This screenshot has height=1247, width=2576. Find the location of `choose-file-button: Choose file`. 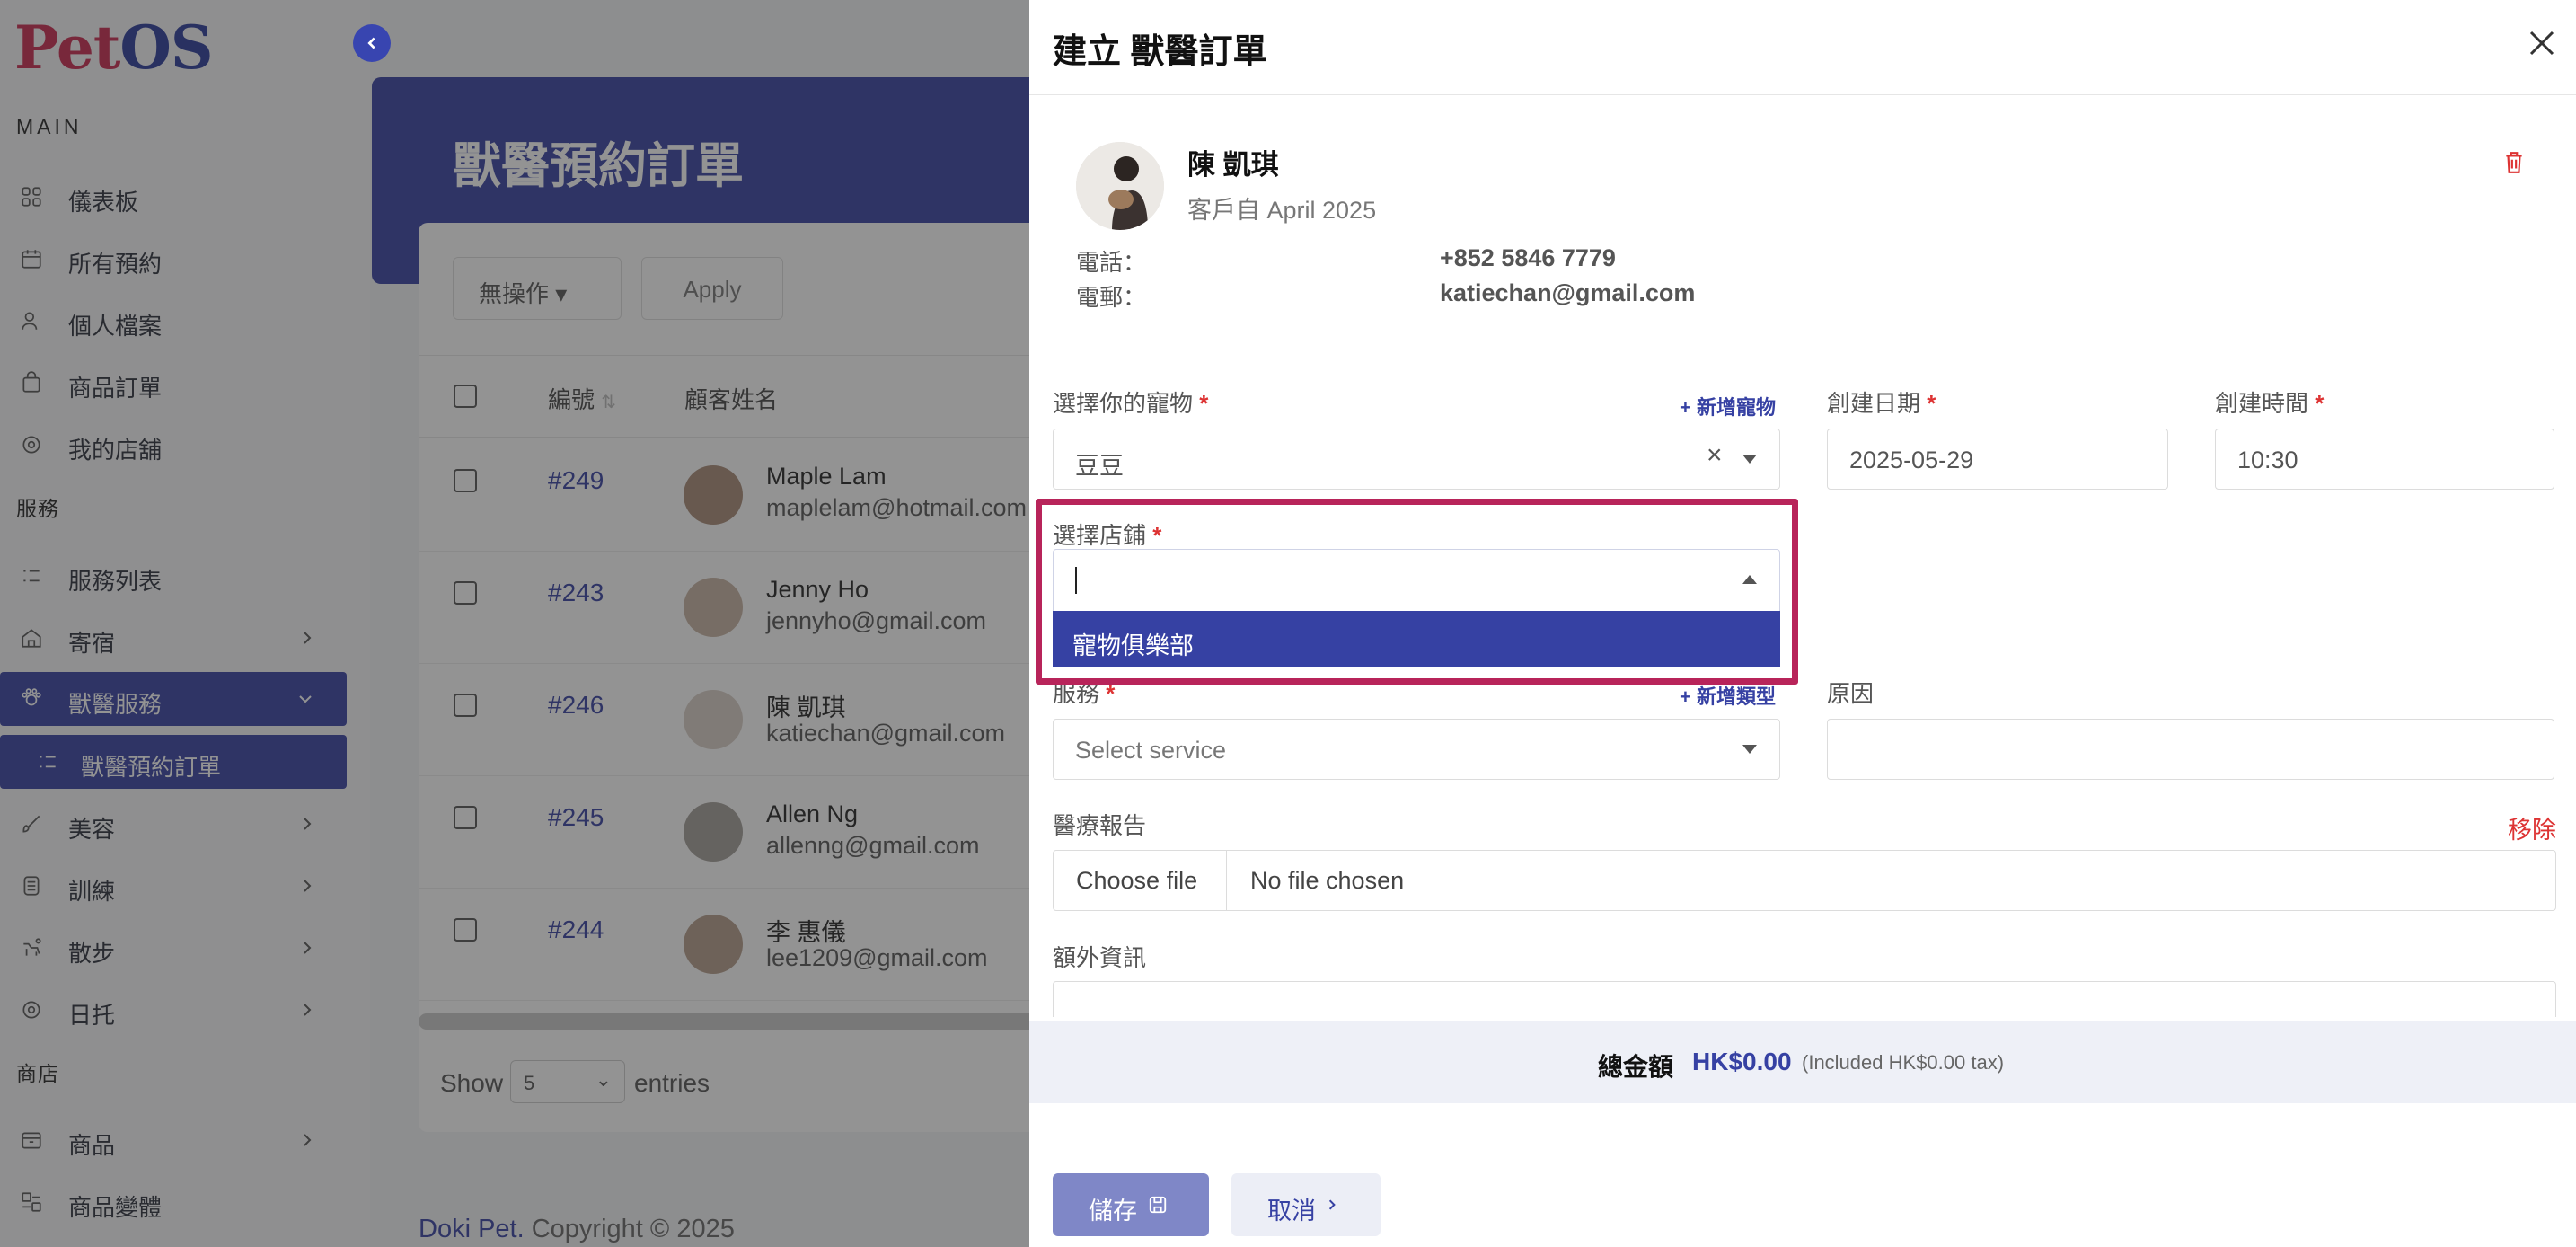

choose-file-button: Choose file is located at coordinates (1140, 881).